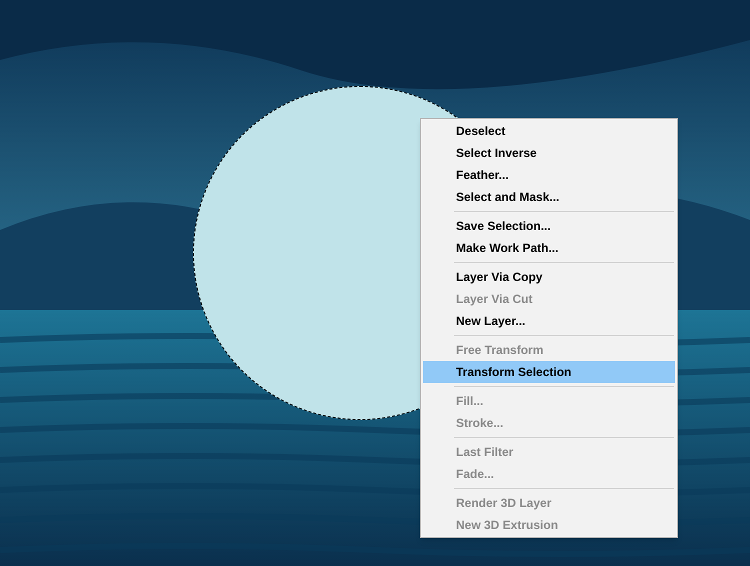 The image size is (750, 566). I want to click on menu-item: Deselect, so click(549, 131).